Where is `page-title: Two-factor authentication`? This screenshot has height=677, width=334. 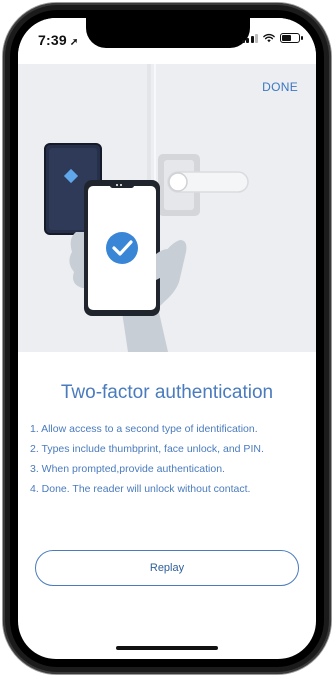 page-title: Two-factor authentication is located at coordinates (167, 392).